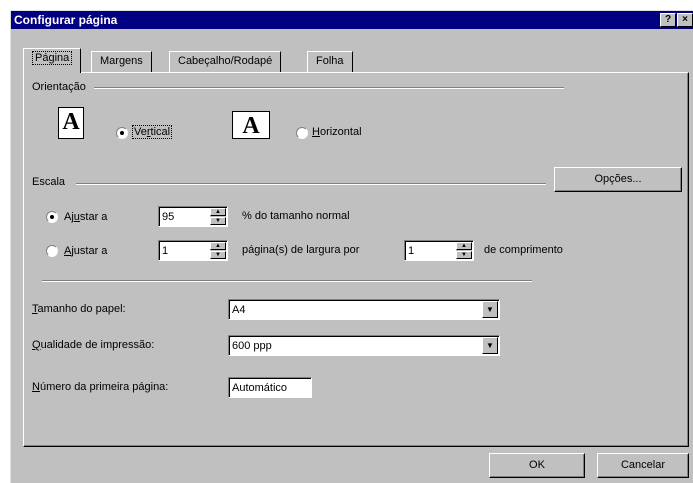 This screenshot has height=483, width=693. I want to click on first-page-number-label: Número da primeira página:, so click(100, 387).